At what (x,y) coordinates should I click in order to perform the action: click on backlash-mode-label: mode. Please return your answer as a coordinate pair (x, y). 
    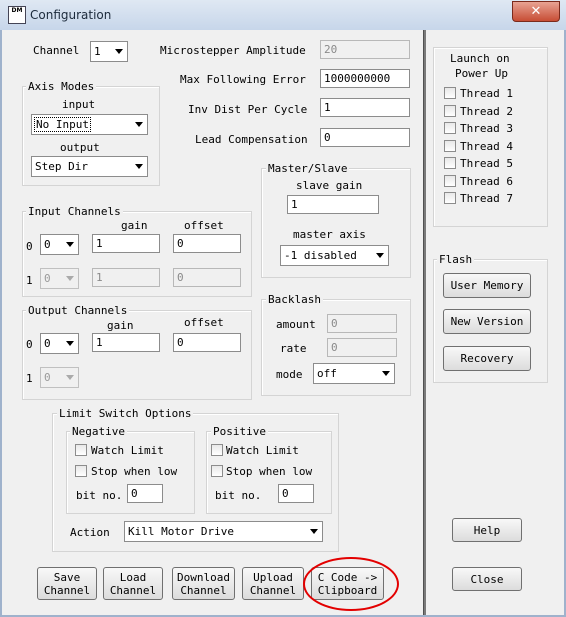
    Looking at the image, I should click on (289, 374).